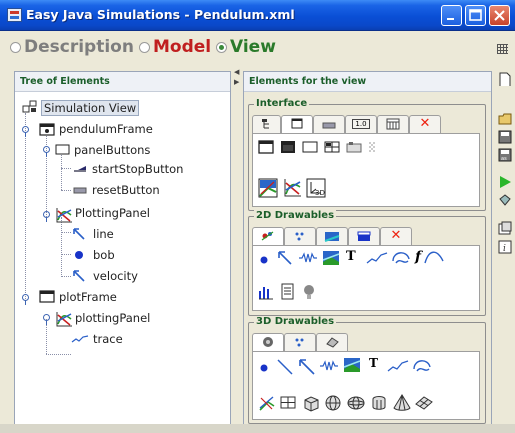 The image size is (515, 433). Describe the element at coordinates (268, 236) in the screenshot. I see `tab-basic-2d` at that location.